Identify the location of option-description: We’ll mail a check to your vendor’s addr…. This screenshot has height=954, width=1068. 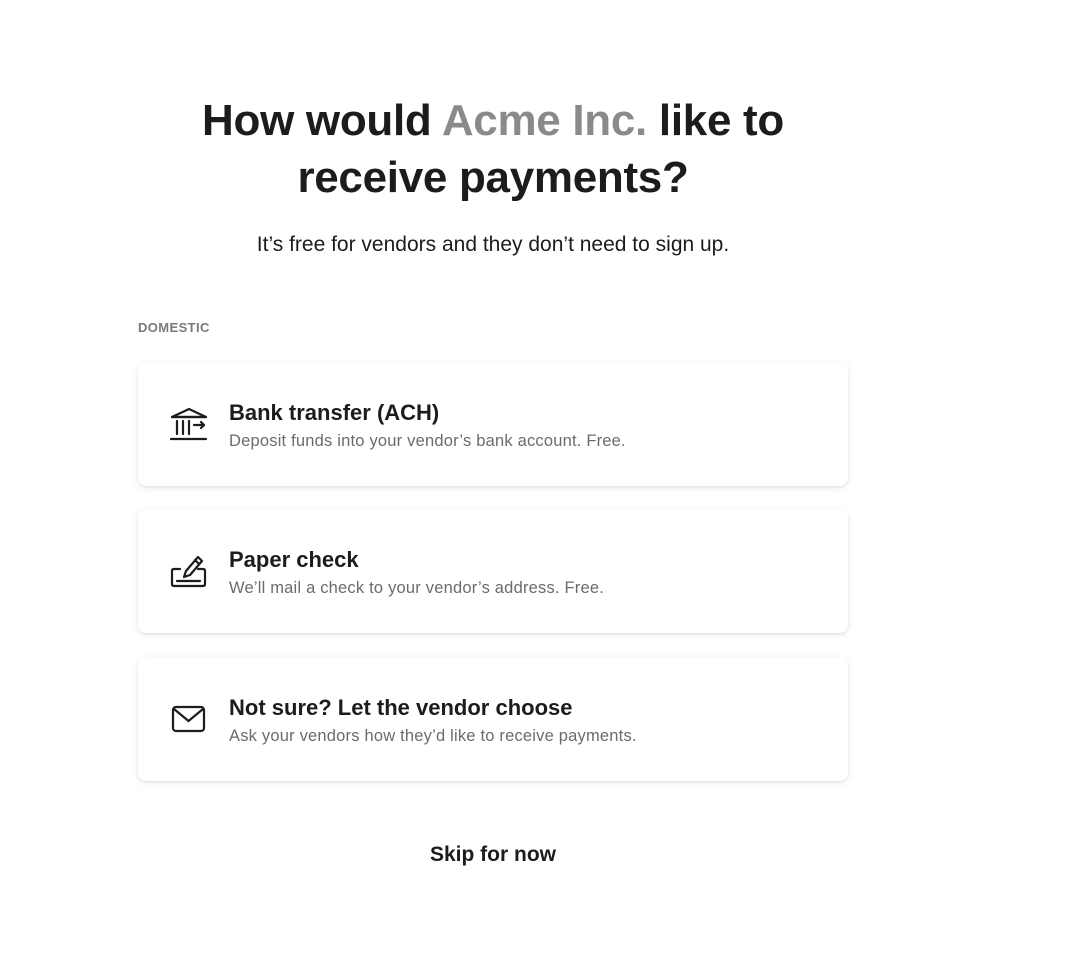
(416, 588).